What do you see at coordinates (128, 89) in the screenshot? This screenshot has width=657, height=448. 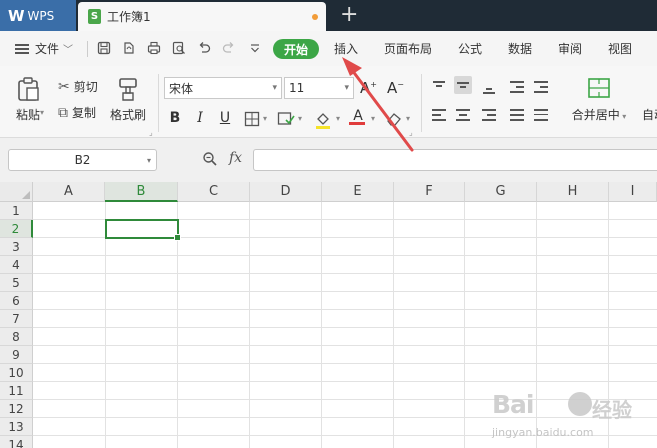 I see `brush-icon` at bounding box center [128, 89].